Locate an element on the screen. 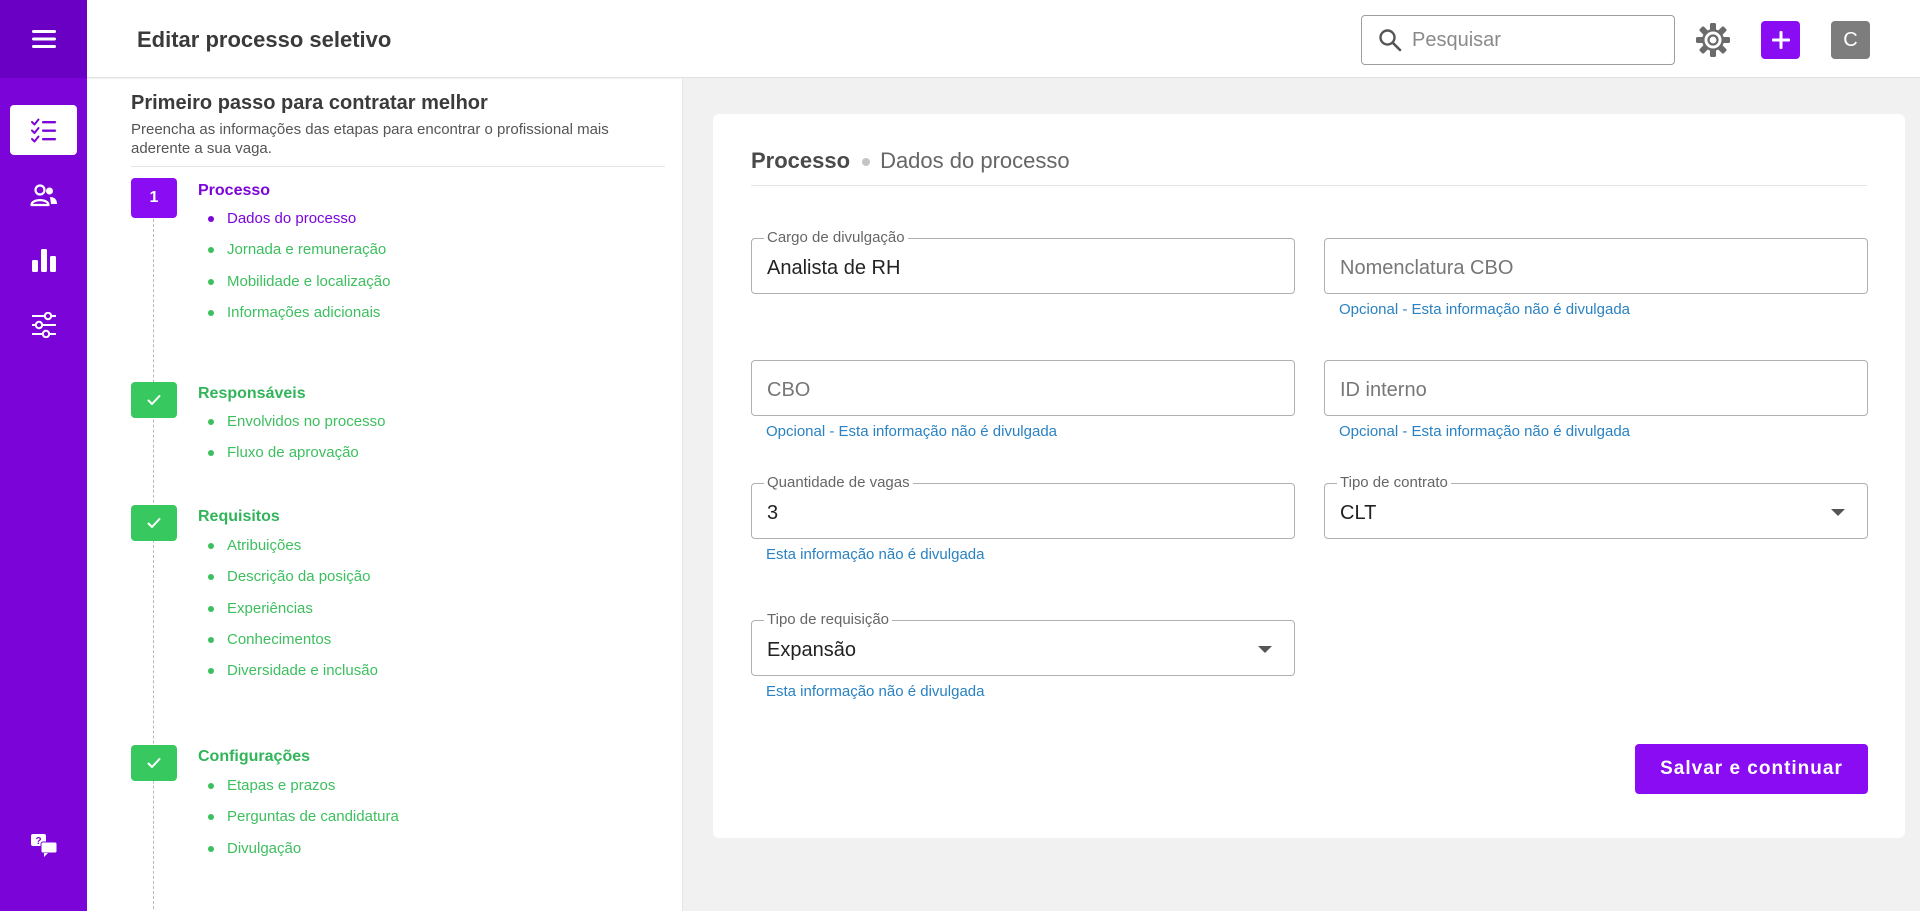 This screenshot has width=1920, height=911. settings-button is located at coordinates (1713, 40).